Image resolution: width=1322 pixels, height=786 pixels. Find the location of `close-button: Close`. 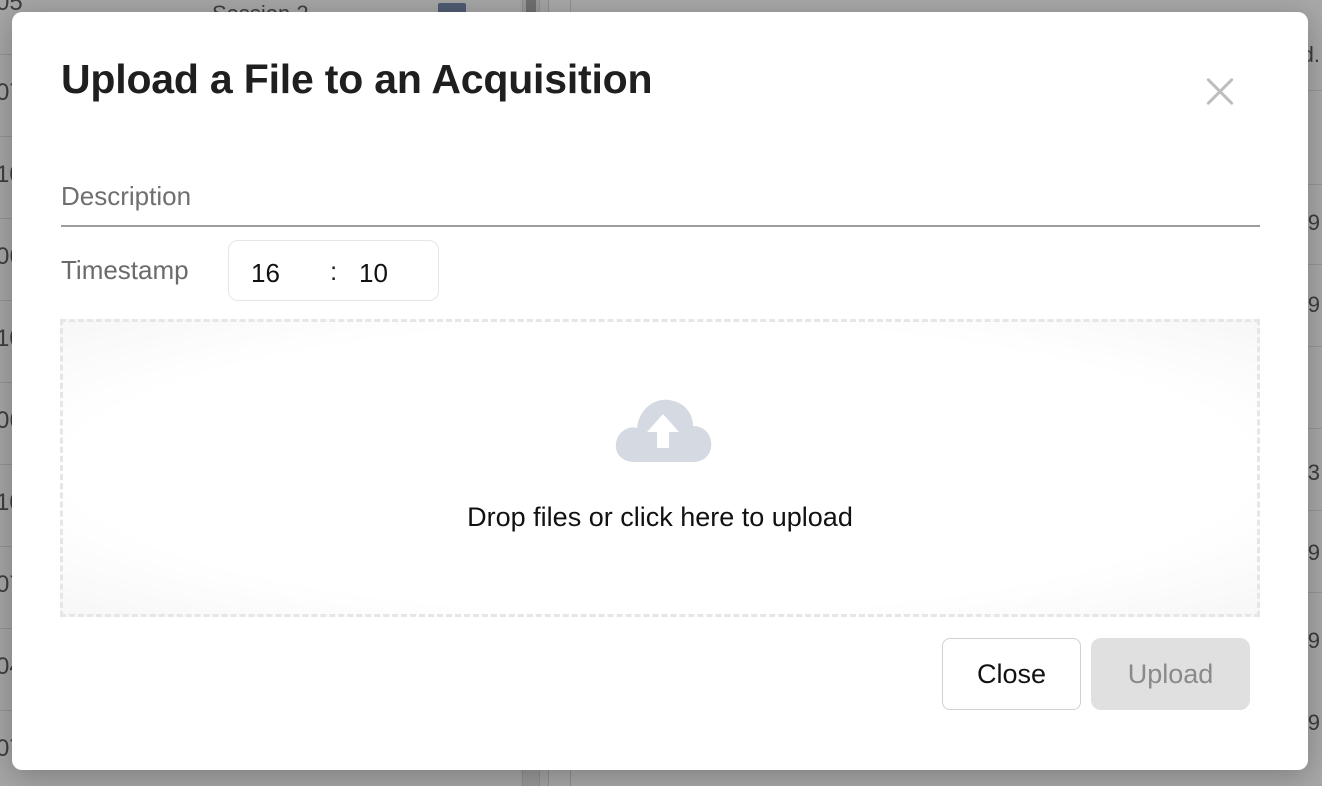

close-button: Close is located at coordinates (1011, 674).